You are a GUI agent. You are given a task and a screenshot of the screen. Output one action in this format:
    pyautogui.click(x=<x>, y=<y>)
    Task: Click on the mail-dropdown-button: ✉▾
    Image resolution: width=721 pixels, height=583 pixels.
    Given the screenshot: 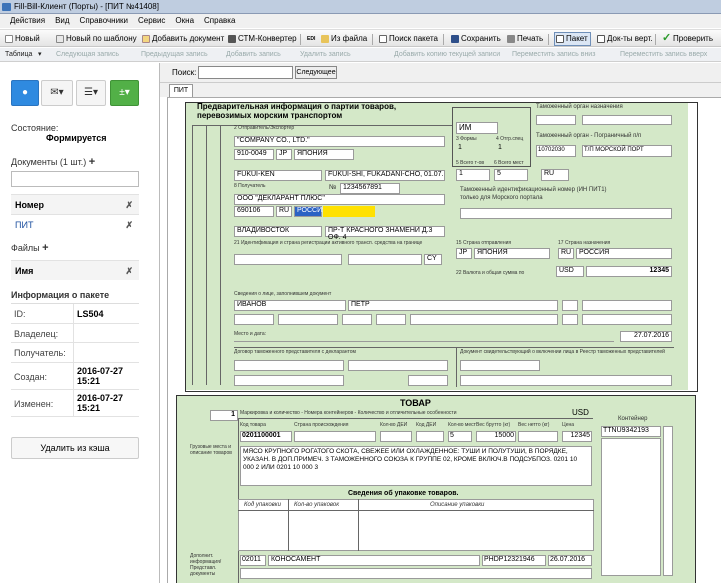 What is the action you would take?
    pyautogui.click(x=57, y=93)
    